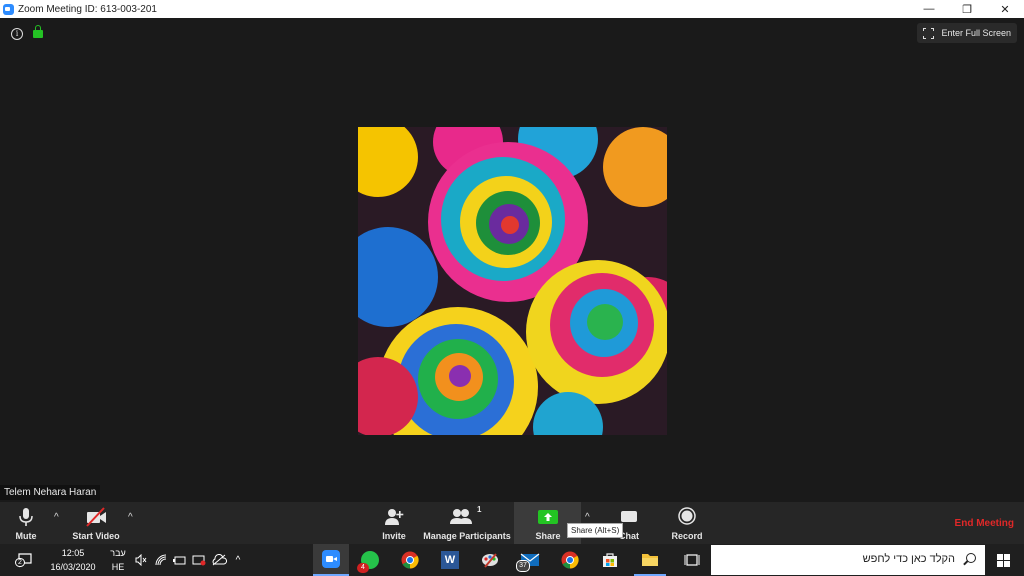 This screenshot has height=576, width=1024. What do you see at coordinates (38, 31) in the screenshot?
I see `lock-icon` at bounding box center [38, 31].